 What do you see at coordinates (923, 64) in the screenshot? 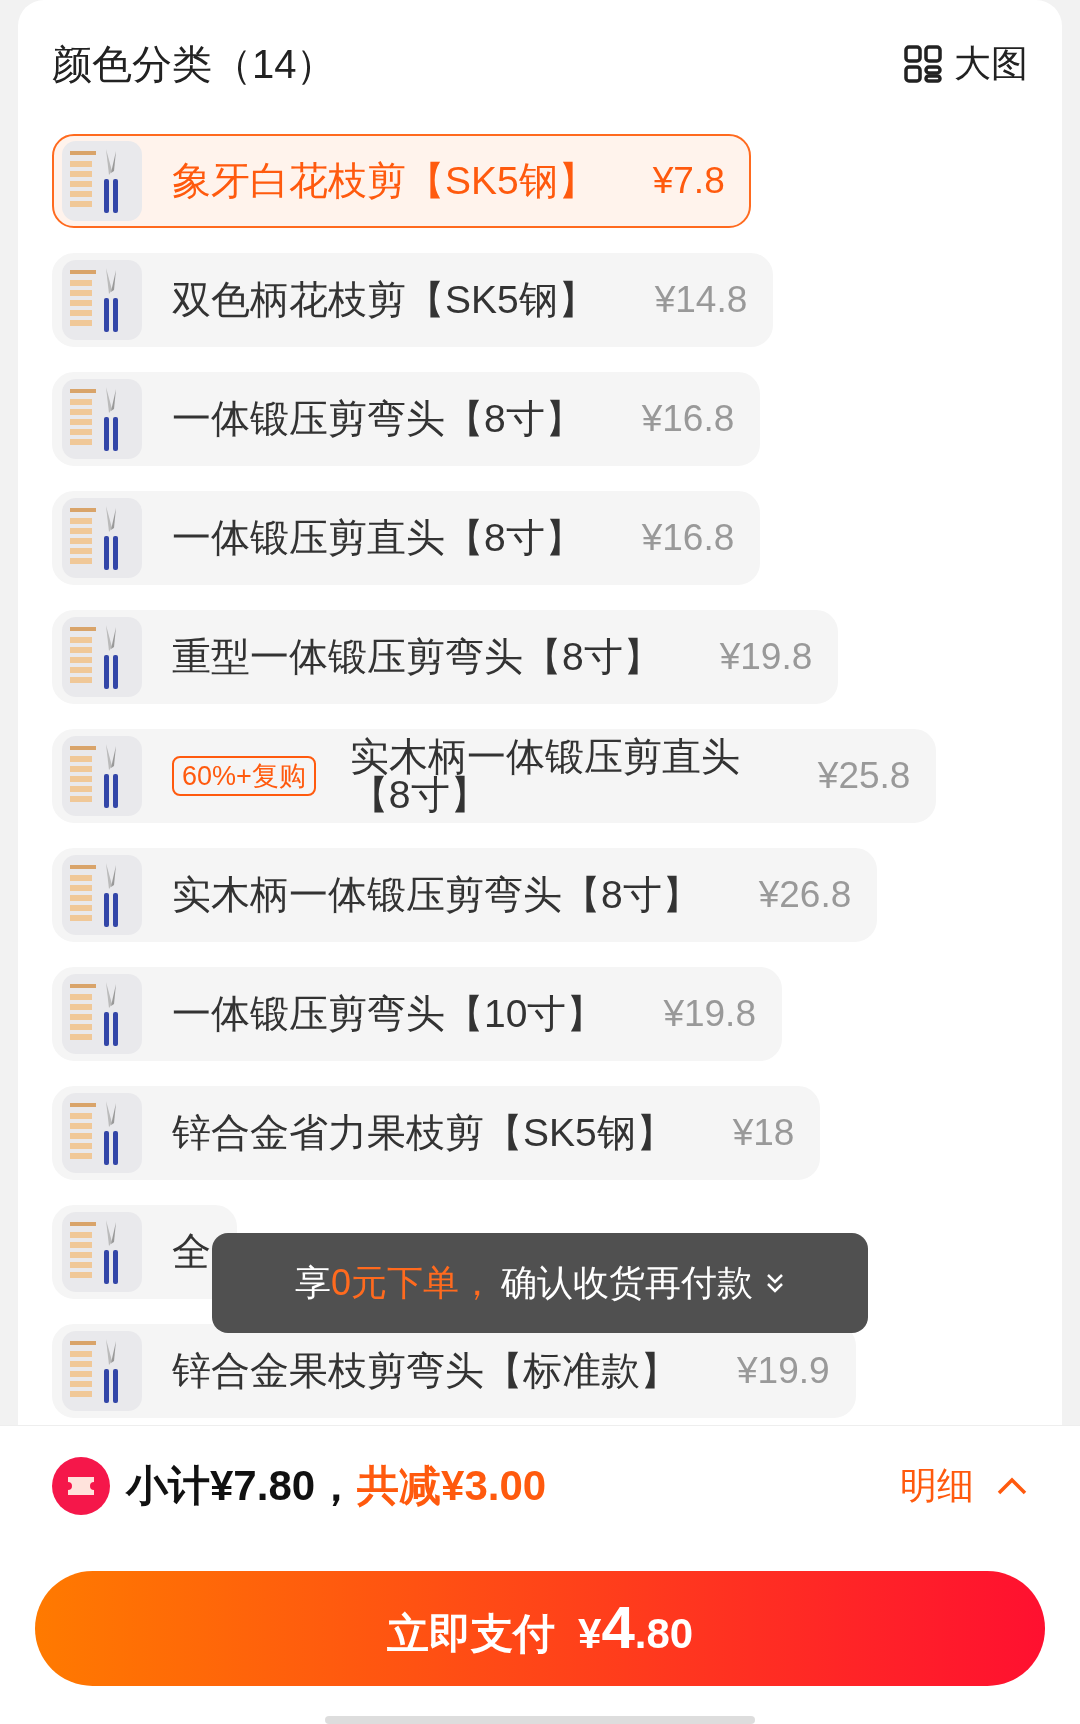
I see `grid-icon` at bounding box center [923, 64].